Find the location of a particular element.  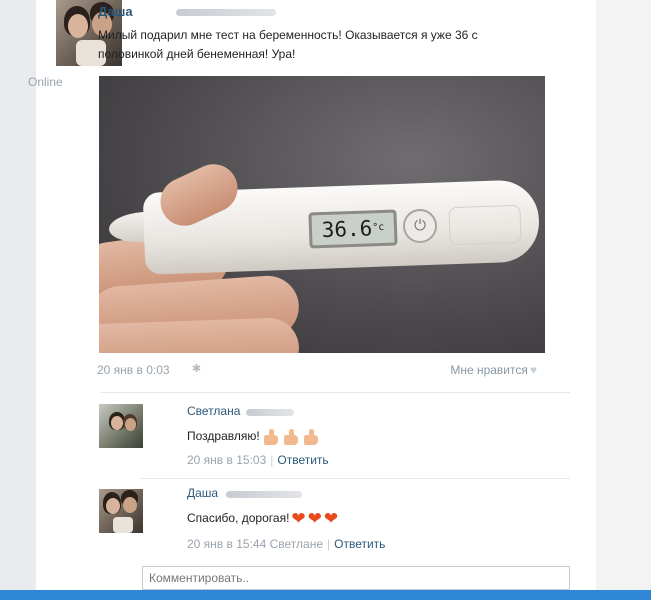

power-icon: ⏻ is located at coordinates (420, 226).